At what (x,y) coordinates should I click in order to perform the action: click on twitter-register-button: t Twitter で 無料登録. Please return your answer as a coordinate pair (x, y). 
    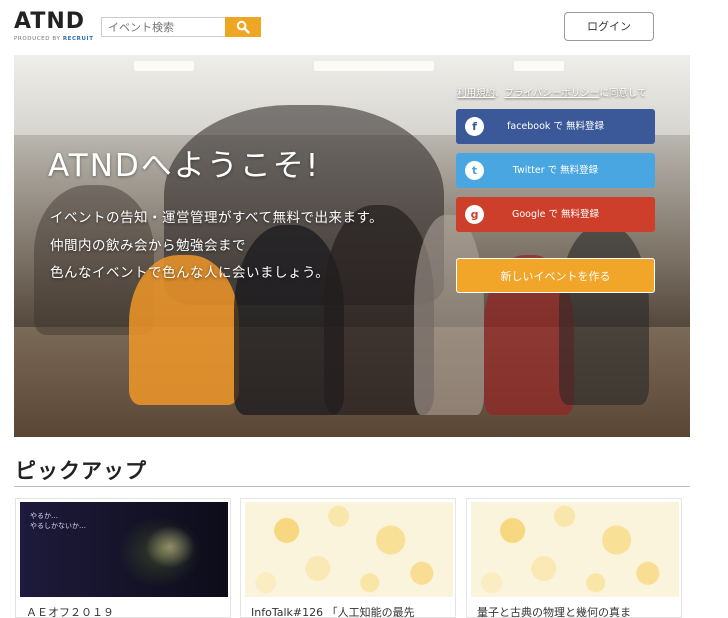
    Looking at the image, I should click on (555, 170).